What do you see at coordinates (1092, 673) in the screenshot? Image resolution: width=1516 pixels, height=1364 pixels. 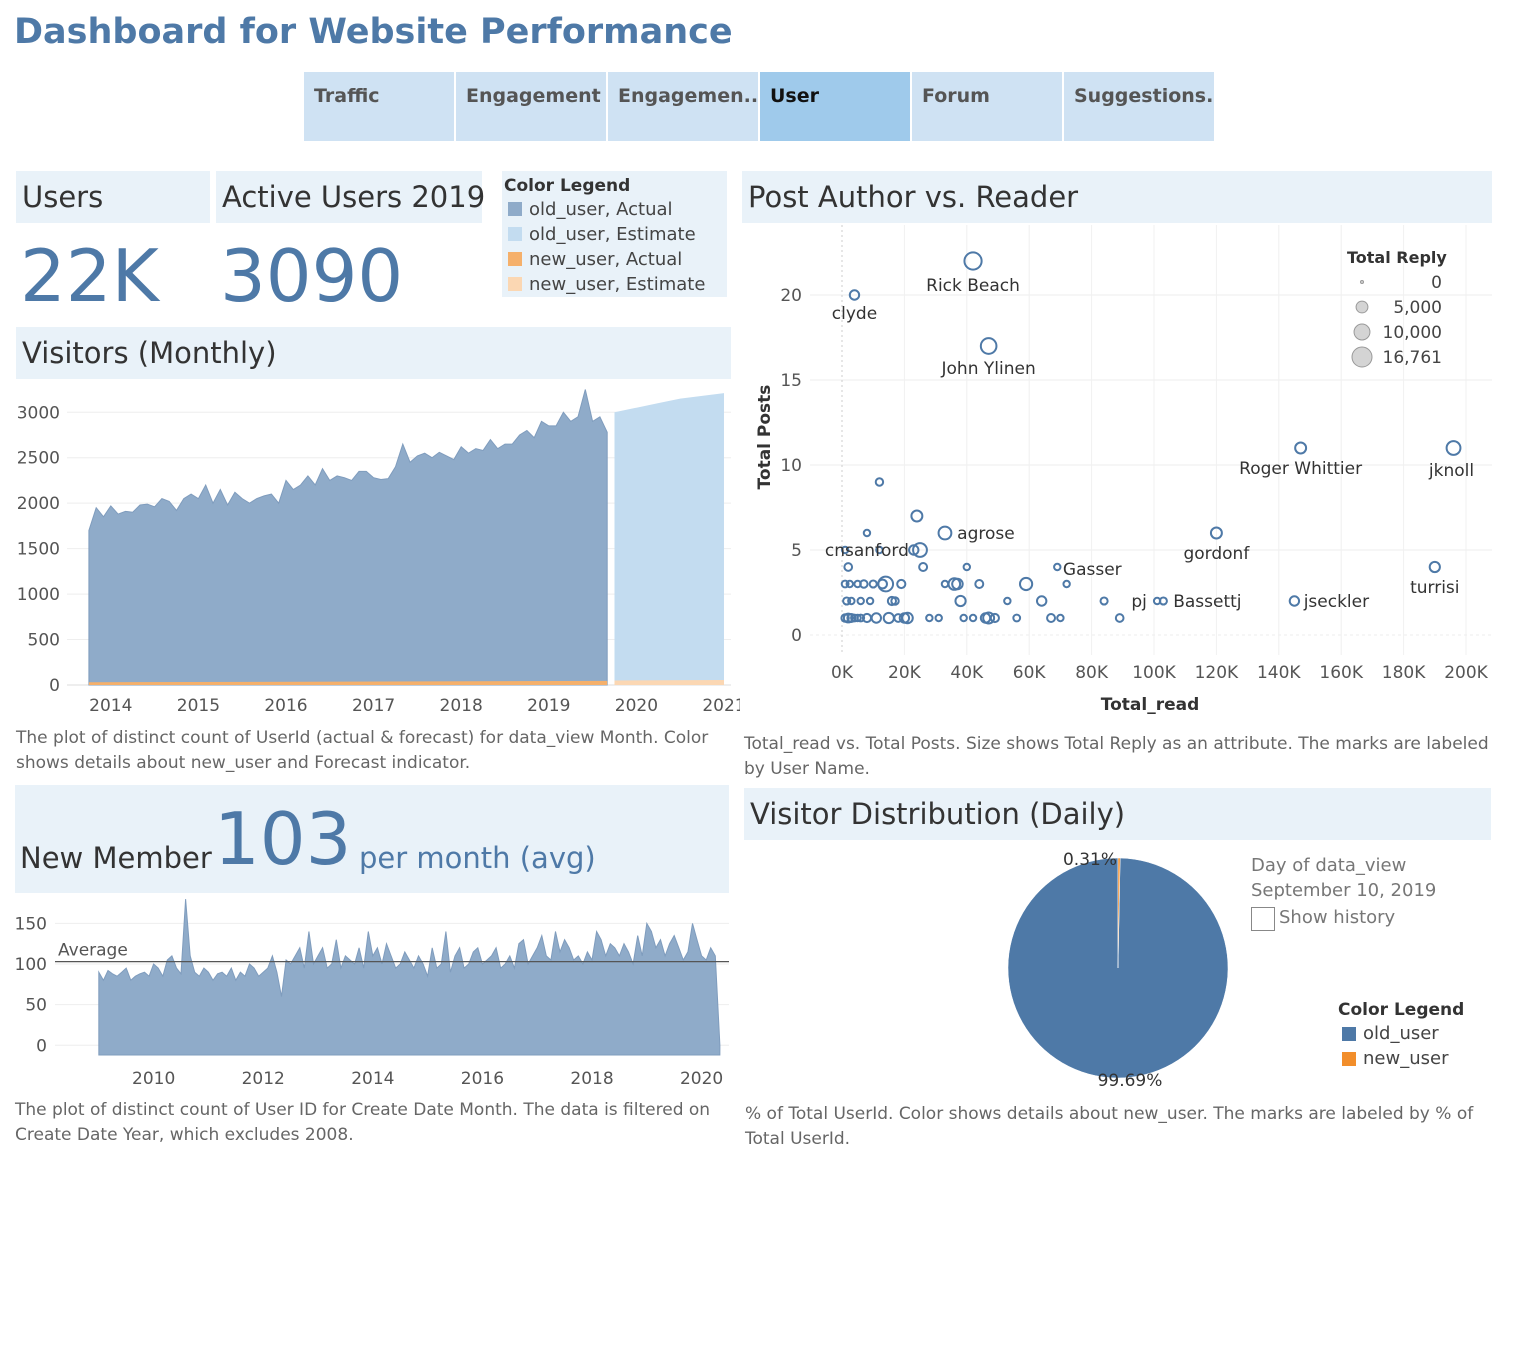 I see `scatter-x-tick: 80K` at bounding box center [1092, 673].